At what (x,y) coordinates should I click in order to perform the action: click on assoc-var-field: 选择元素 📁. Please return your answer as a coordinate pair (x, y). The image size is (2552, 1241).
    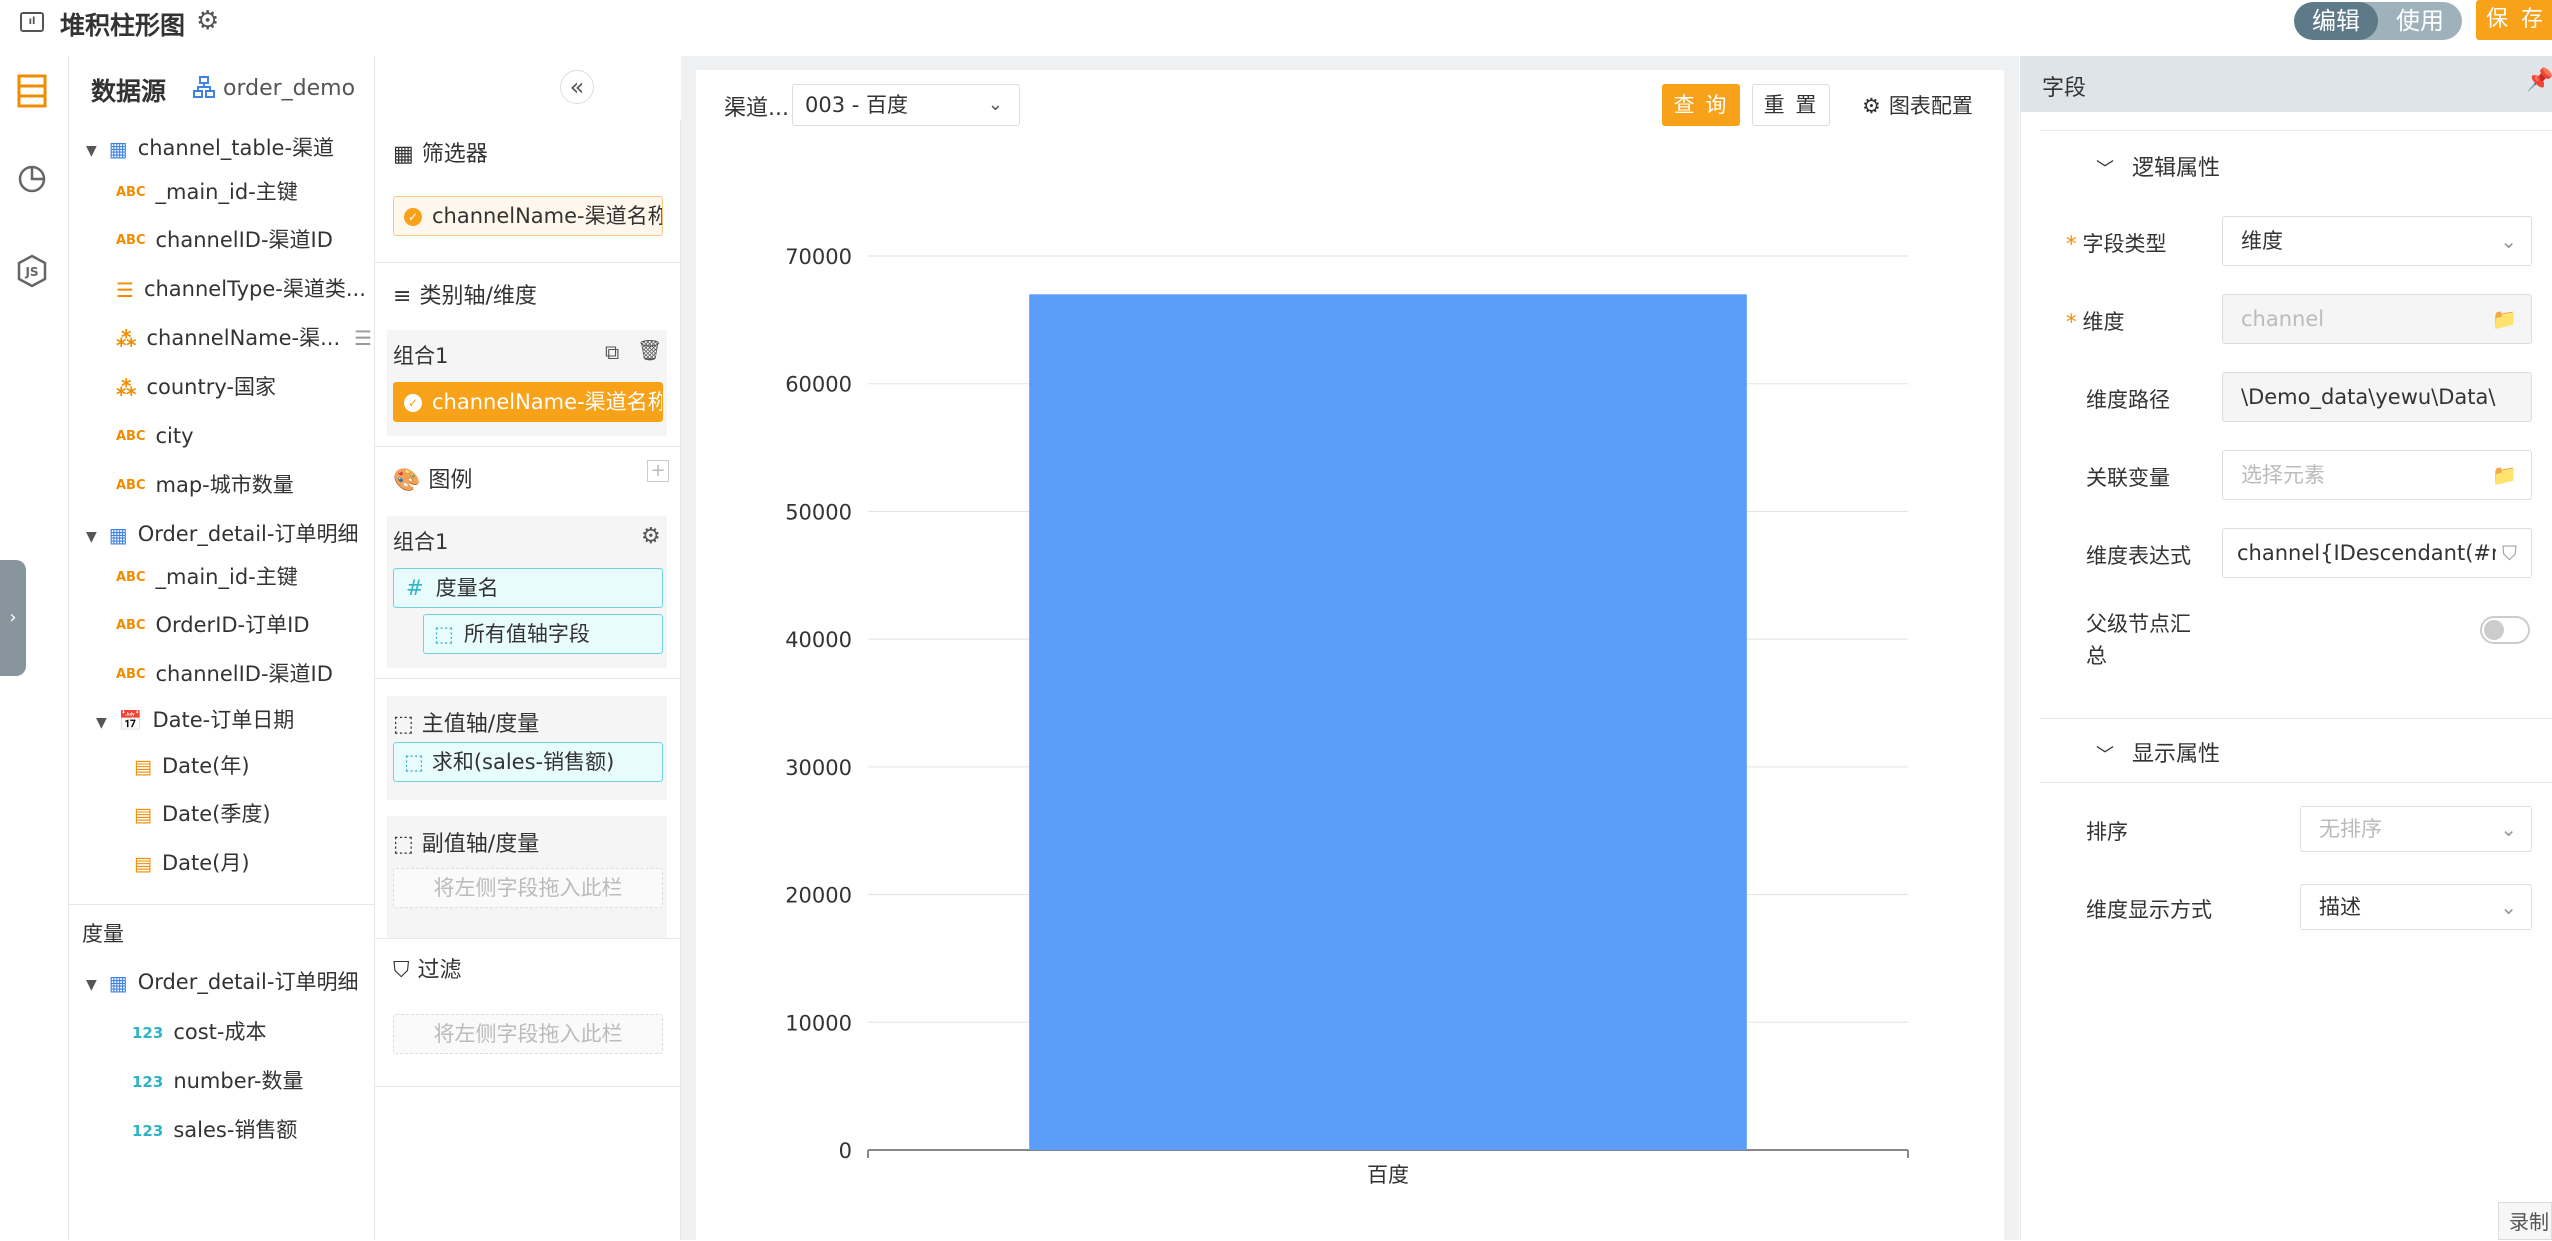
    Looking at the image, I should click on (2377, 475).